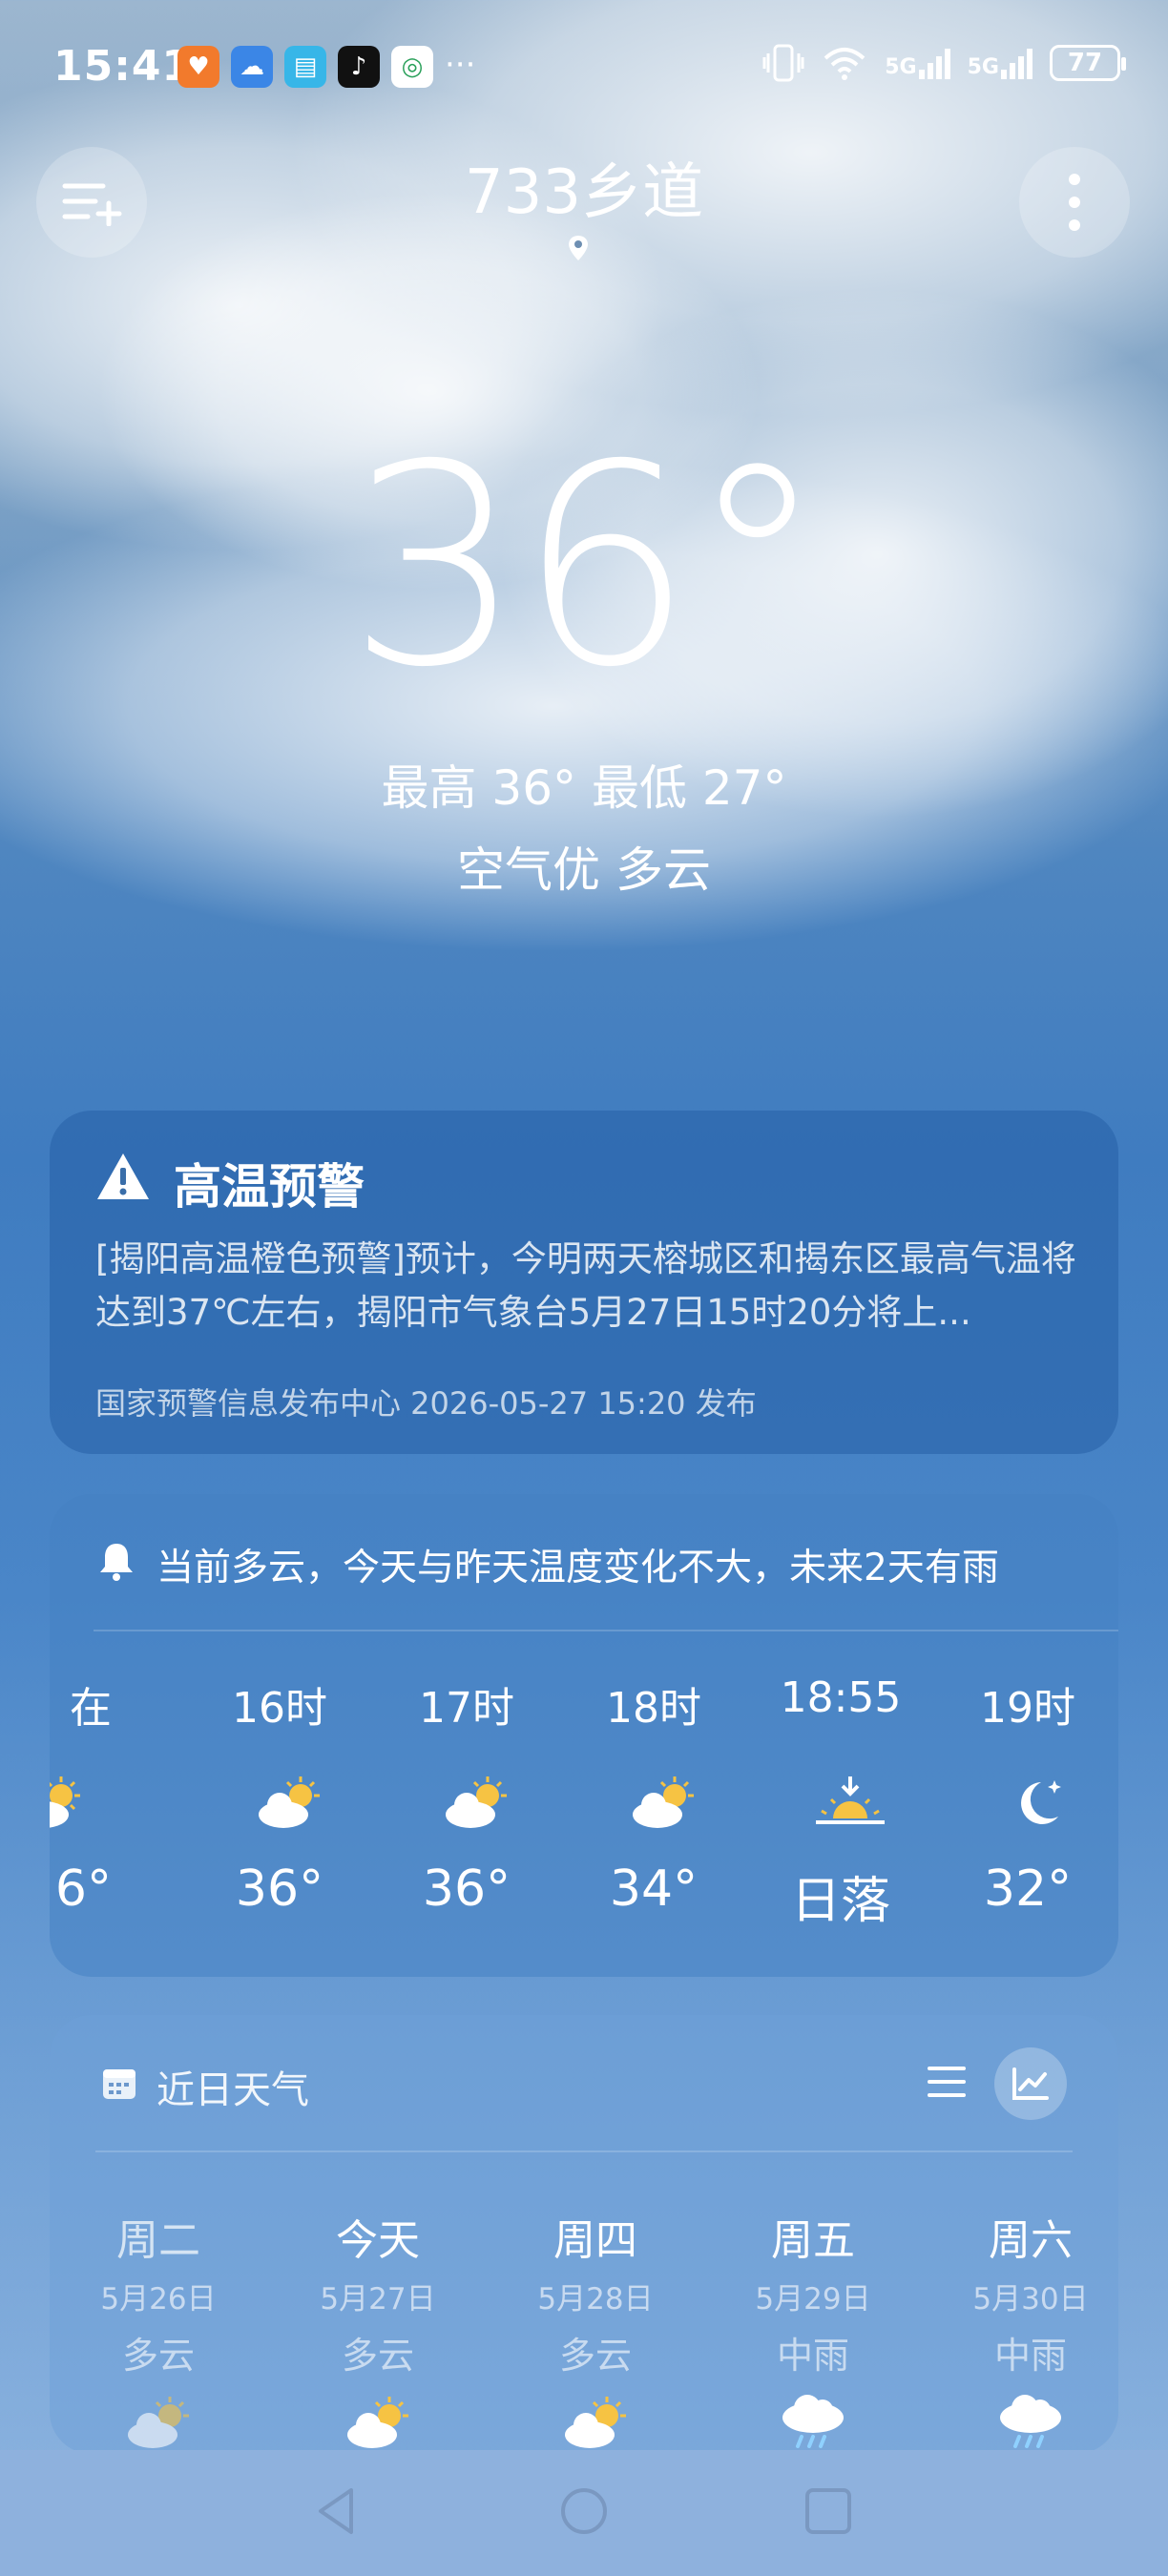 The image size is (1168, 2576). What do you see at coordinates (252, 67) in the screenshot?
I see `weather-app-icon: ☁` at bounding box center [252, 67].